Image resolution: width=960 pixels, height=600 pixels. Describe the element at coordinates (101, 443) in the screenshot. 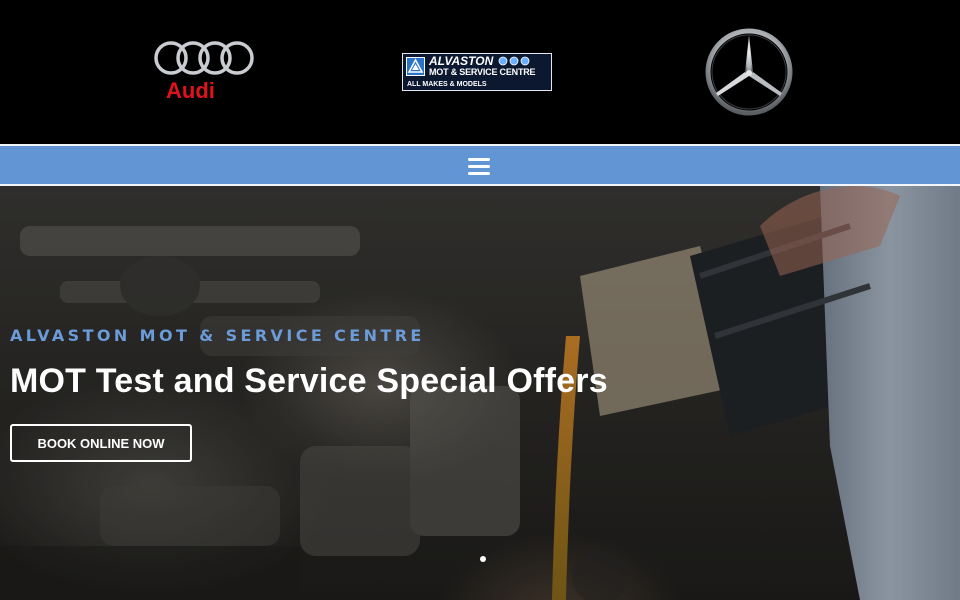

I see `book-online-button: BOOK ONLINE NOW` at that location.